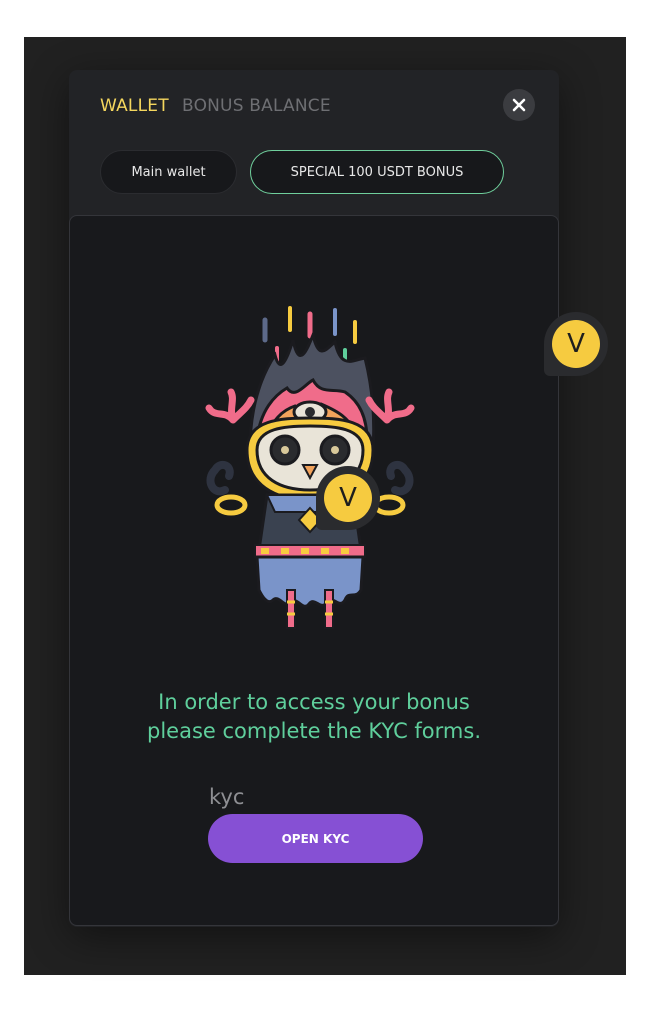 The image size is (650, 1012). What do you see at coordinates (377, 172) in the screenshot?
I see `special-bonus-button: SPECIAL 100 USDT BONUS` at bounding box center [377, 172].